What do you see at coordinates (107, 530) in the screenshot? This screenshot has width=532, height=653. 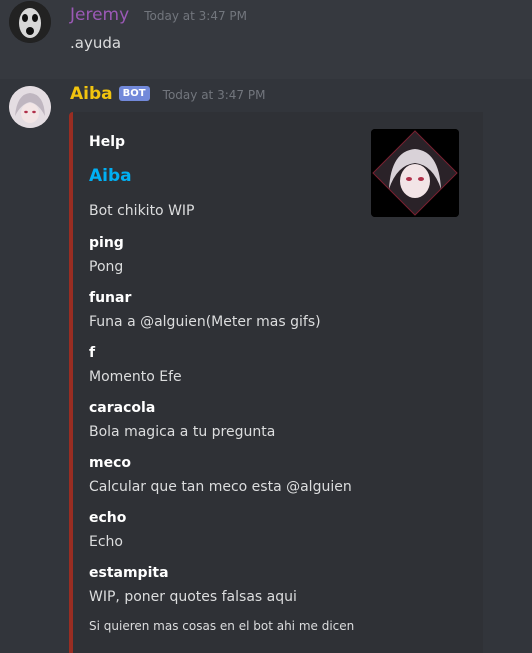 I see `embed-field: echo Echo` at bounding box center [107, 530].